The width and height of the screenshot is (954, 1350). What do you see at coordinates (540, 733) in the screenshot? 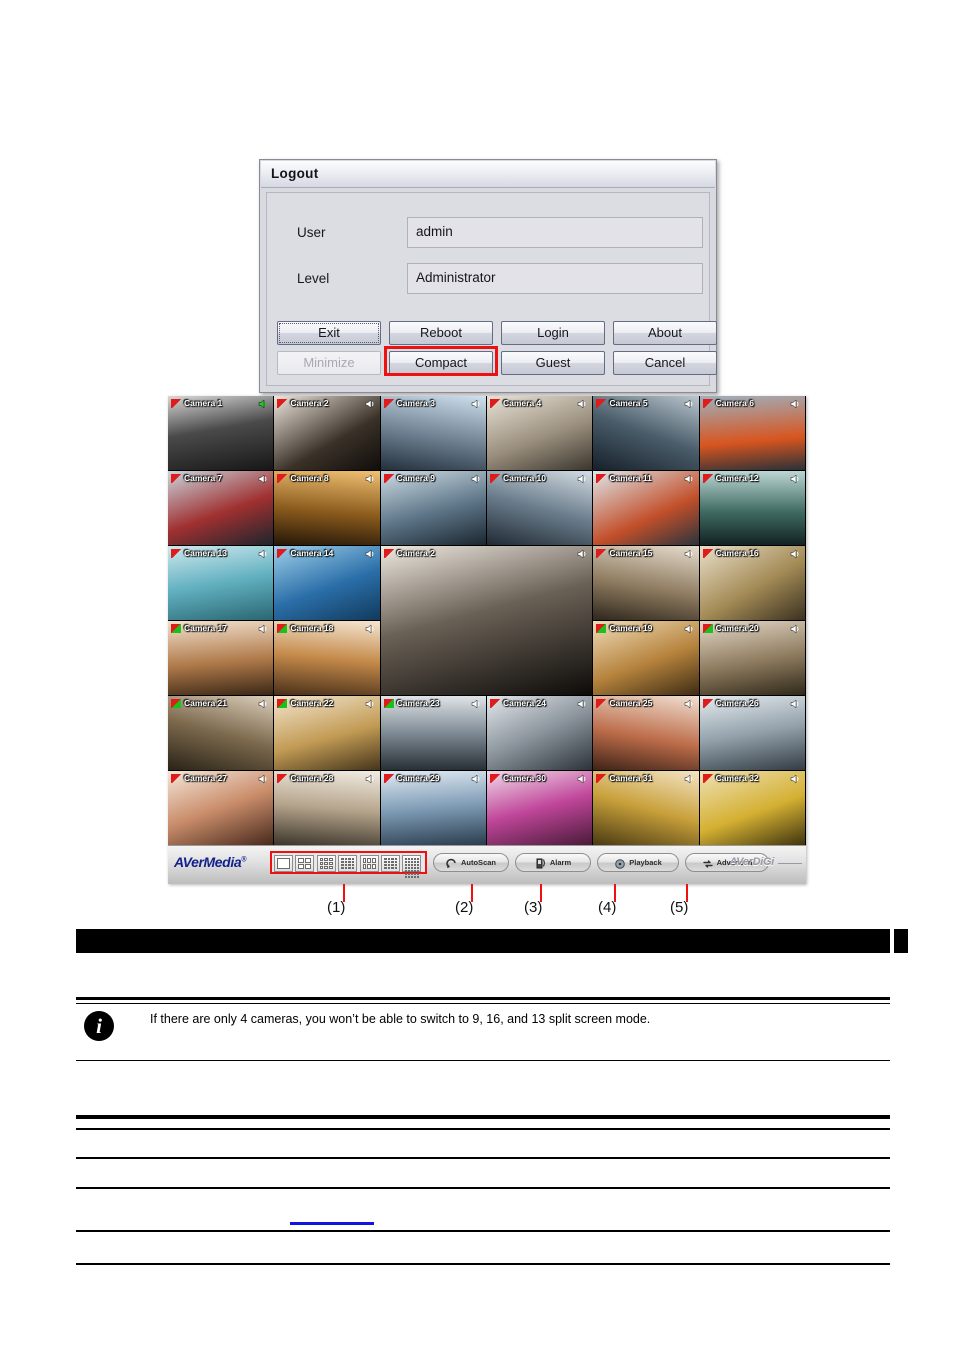
I see `camera-tile: Camera 24` at bounding box center [540, 733].